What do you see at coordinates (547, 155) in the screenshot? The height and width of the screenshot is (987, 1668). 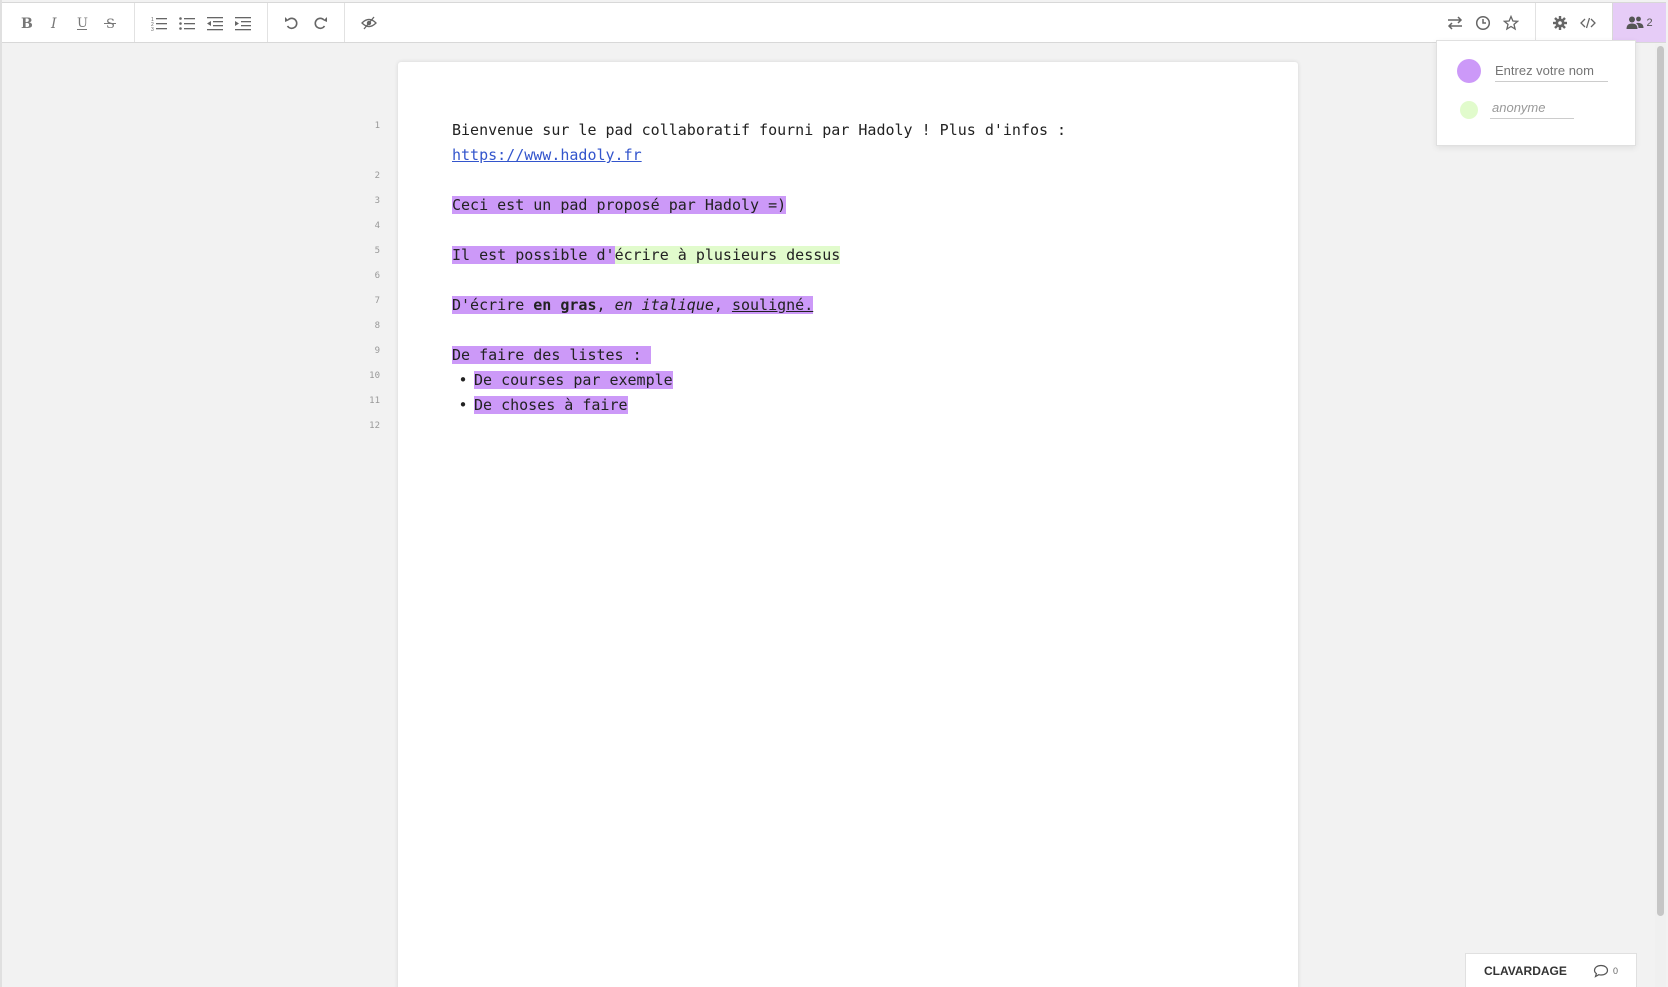 I see `hadoly-link: https://www.hadoly.fr` at bounding box center [547, 155].